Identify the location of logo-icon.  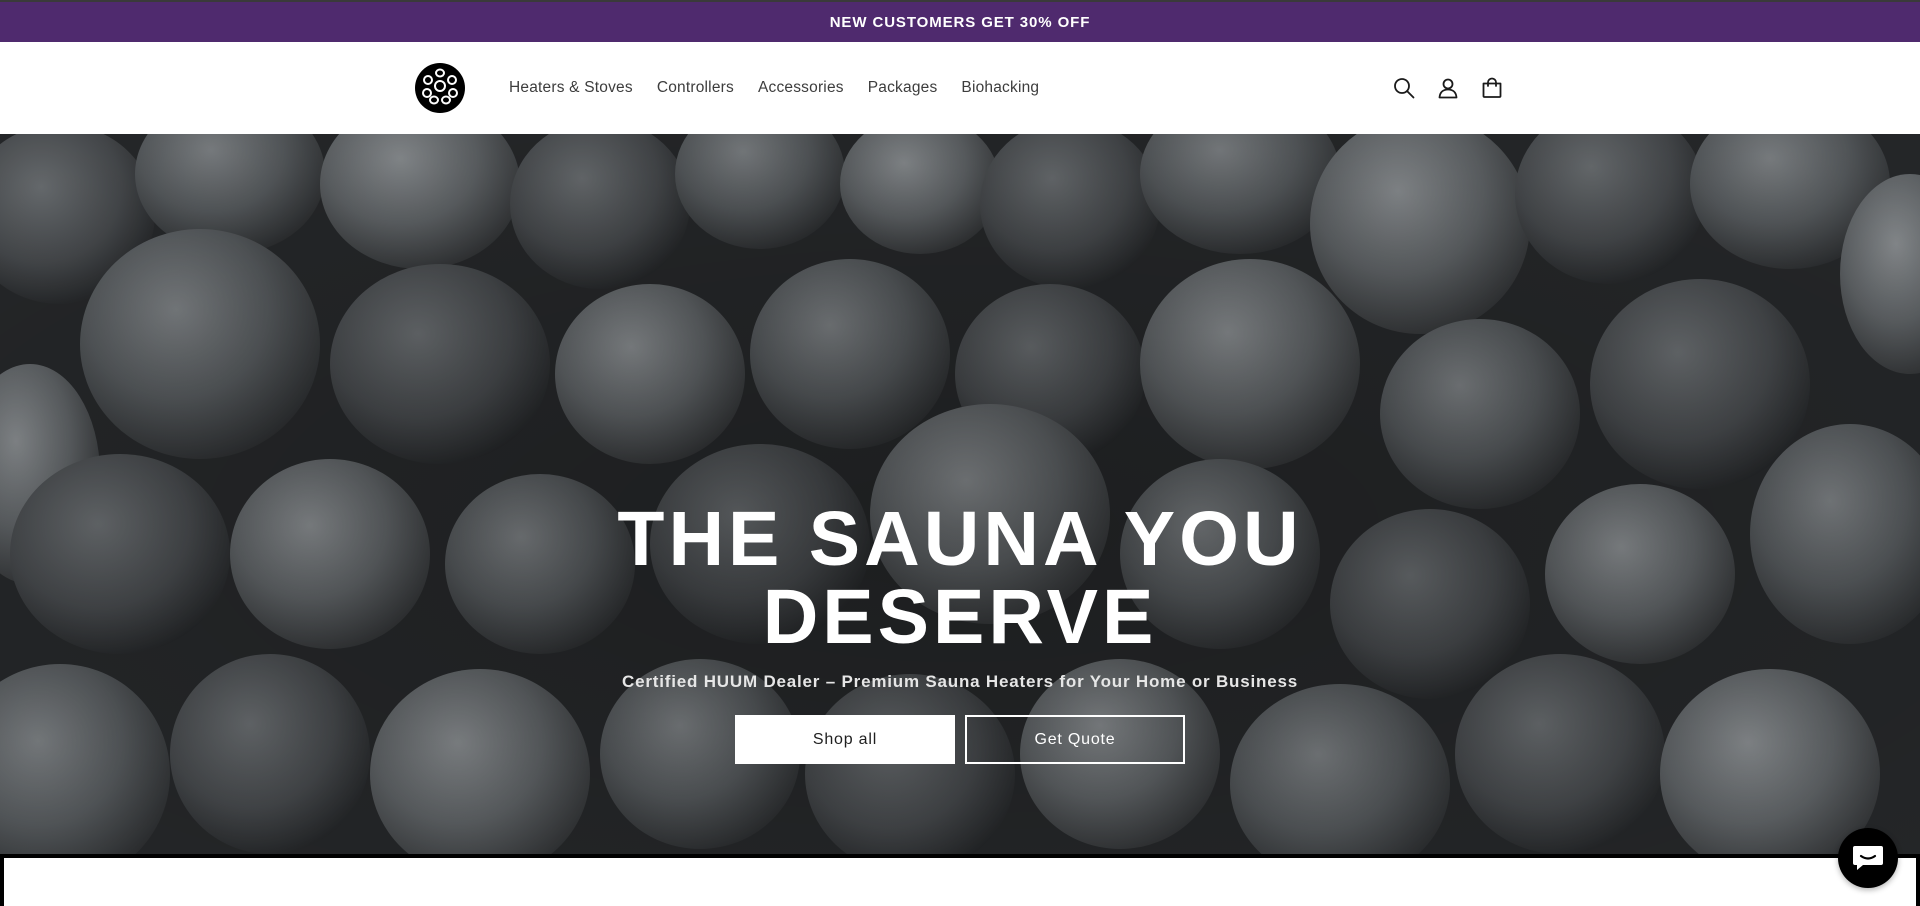
(440, 88).